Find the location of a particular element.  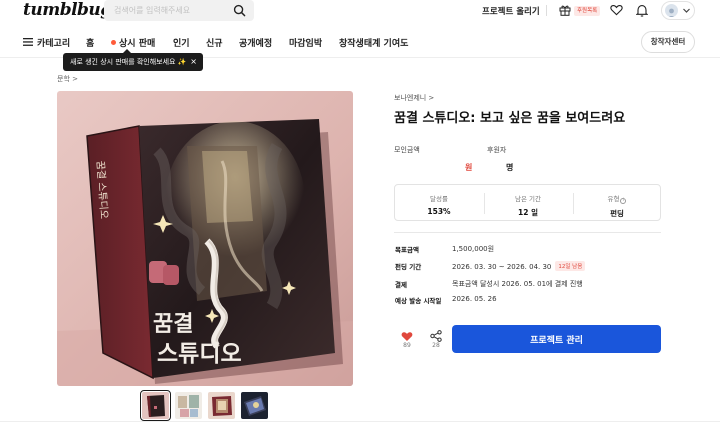

days-left-badge: 12일 남음 is located at coordinates (570, 266).